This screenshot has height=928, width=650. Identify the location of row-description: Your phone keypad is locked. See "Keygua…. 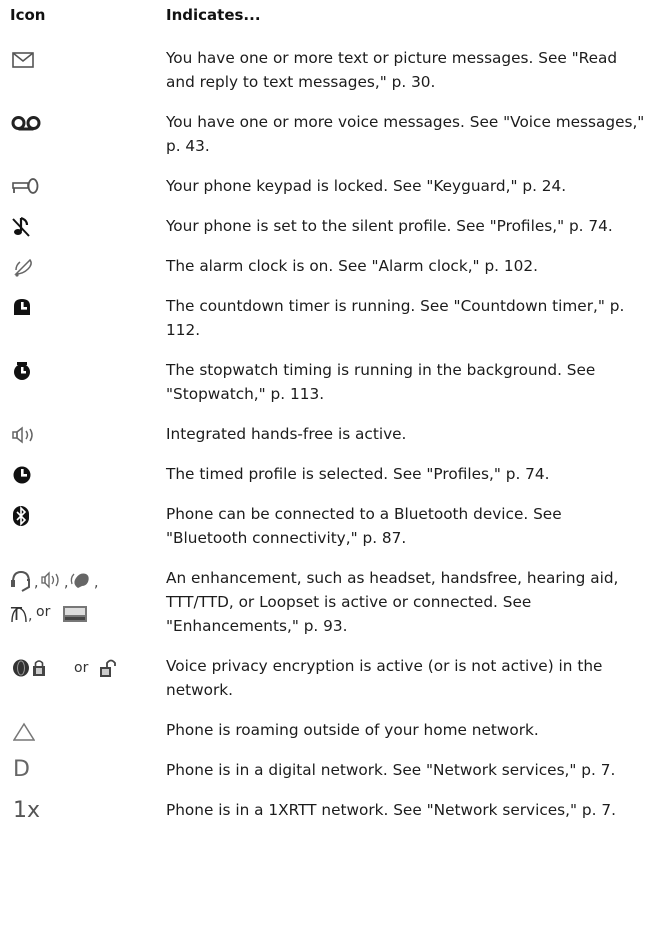
(366, 186).